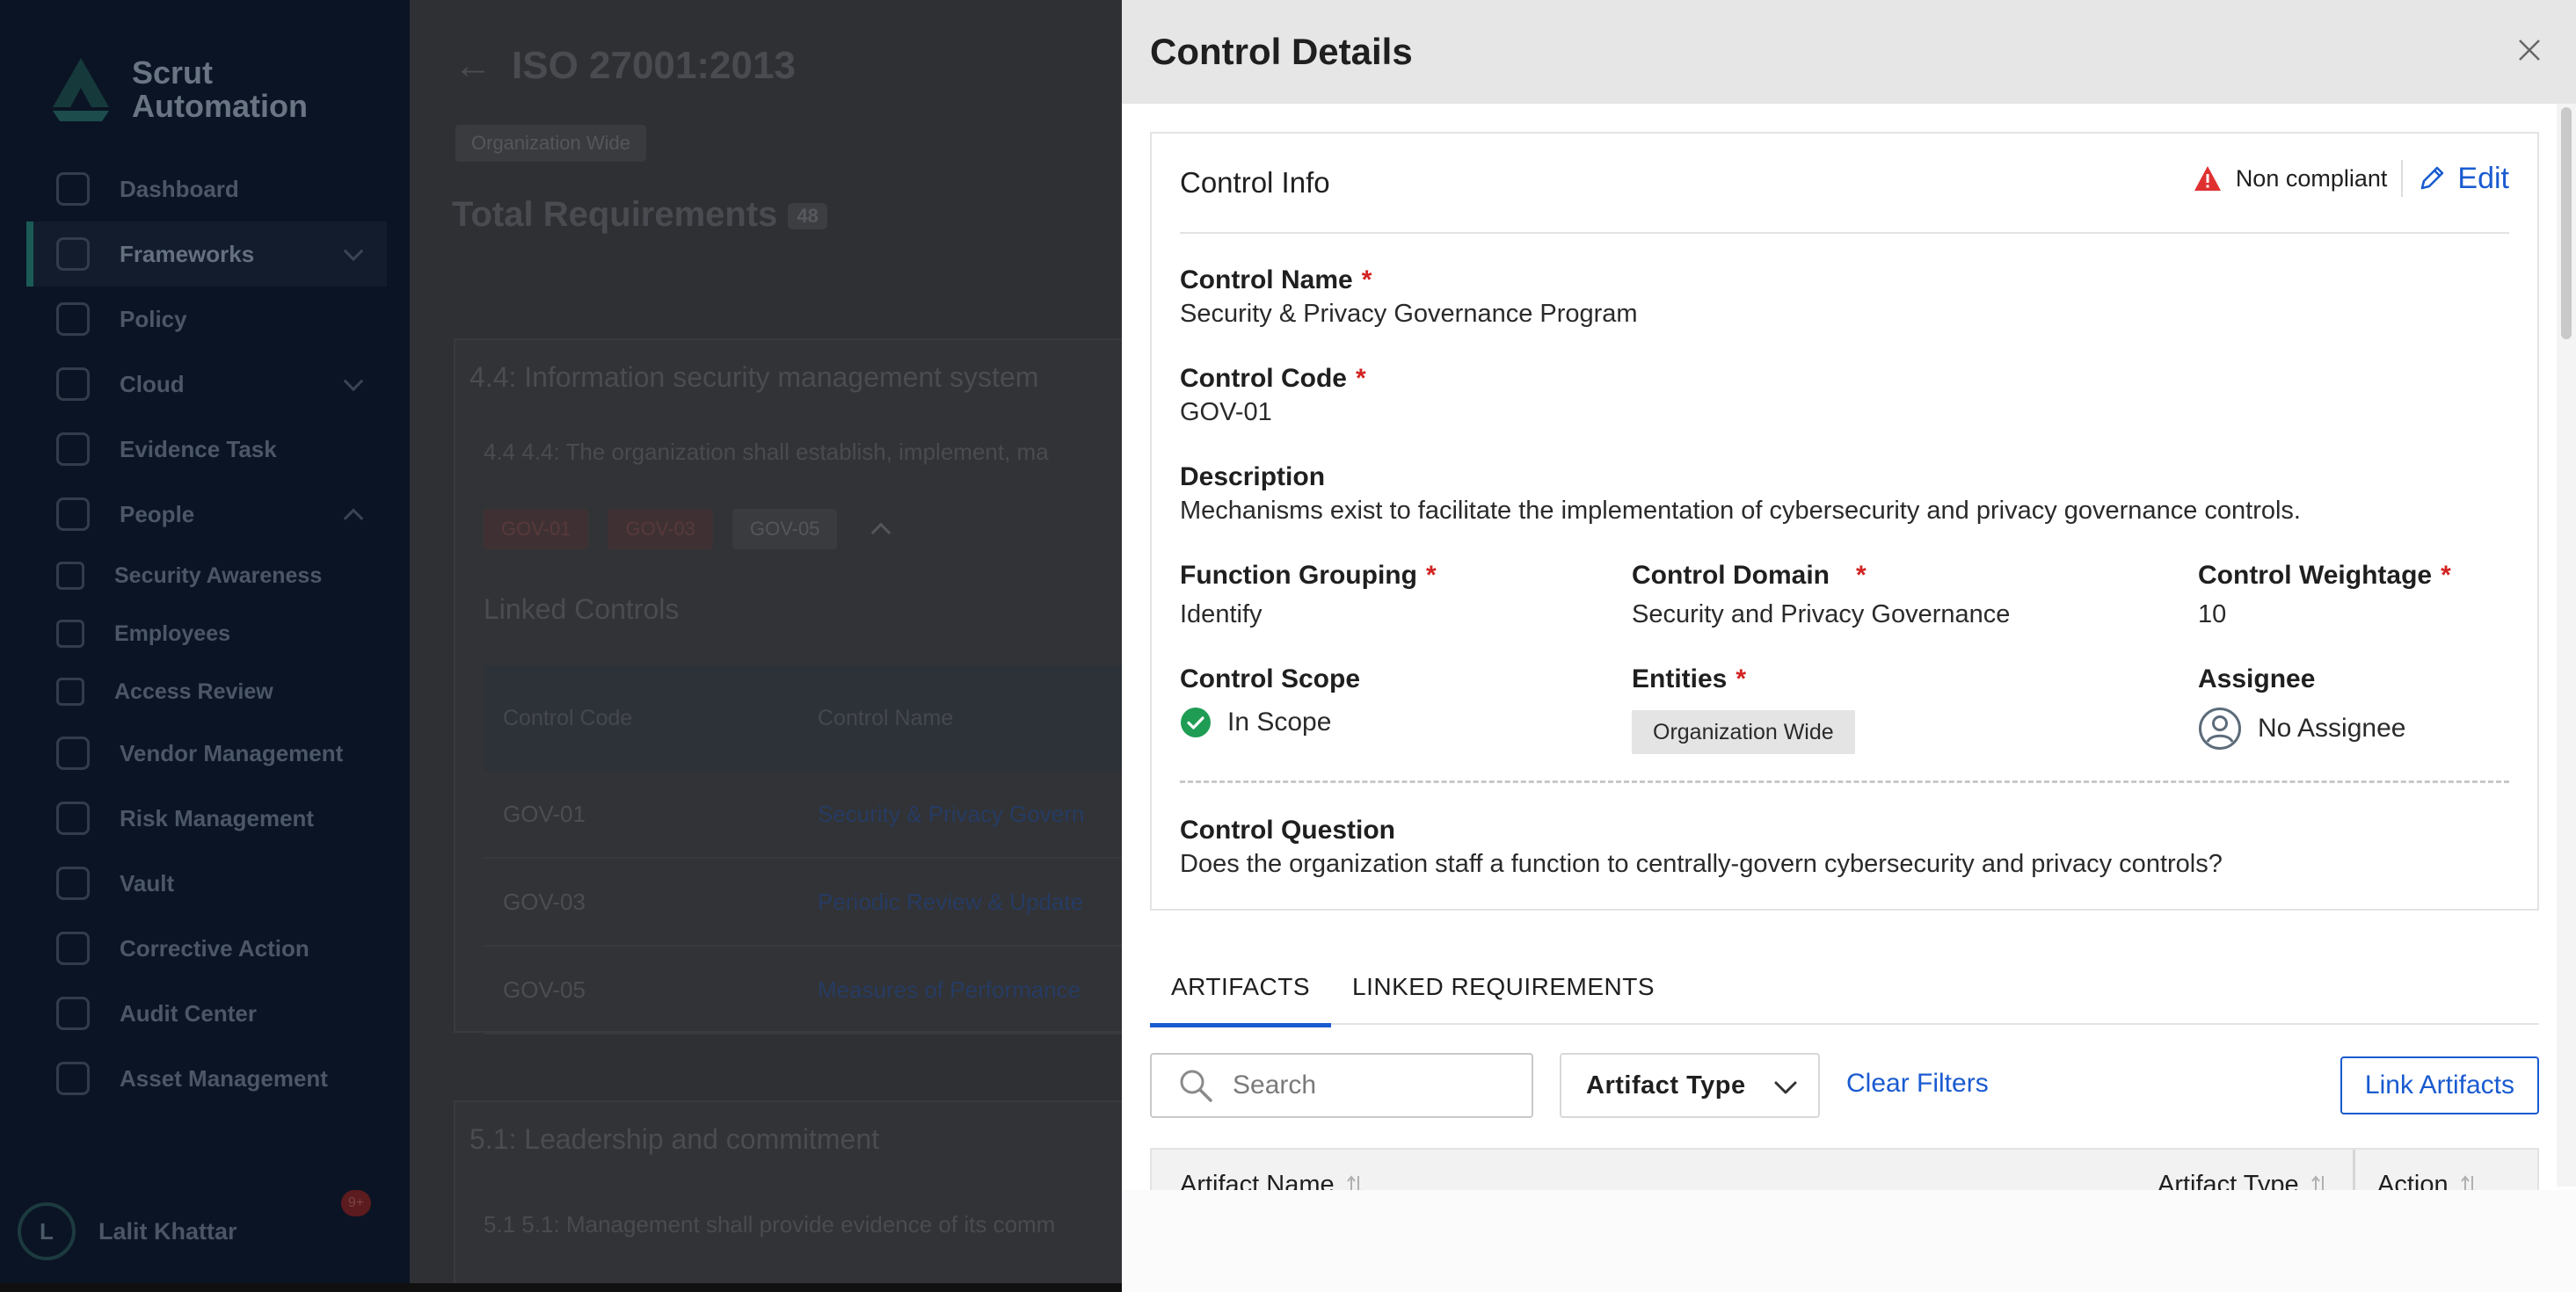 The width and height of the screenshot is (2576, 1292). I want to click on clear-filters-link: Clear Filters, so click(1917, 1084).